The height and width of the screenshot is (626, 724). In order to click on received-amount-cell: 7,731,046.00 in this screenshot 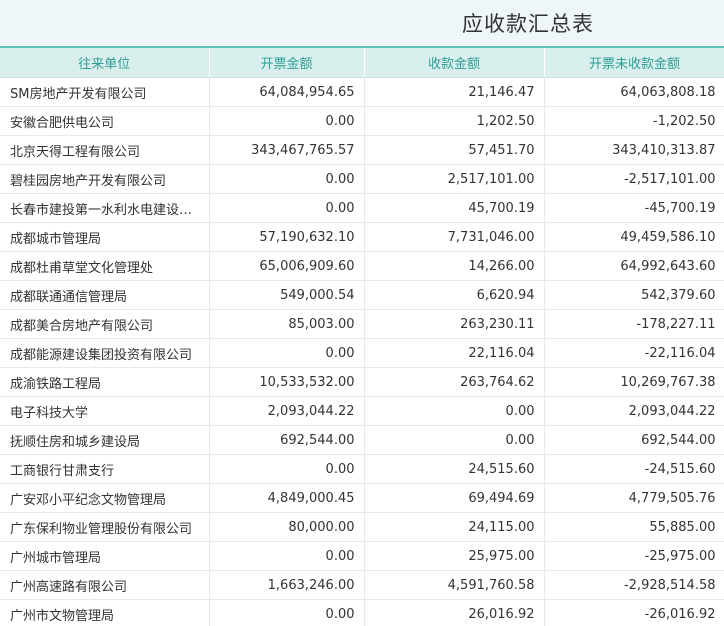, I will do `click(454, 237)`.